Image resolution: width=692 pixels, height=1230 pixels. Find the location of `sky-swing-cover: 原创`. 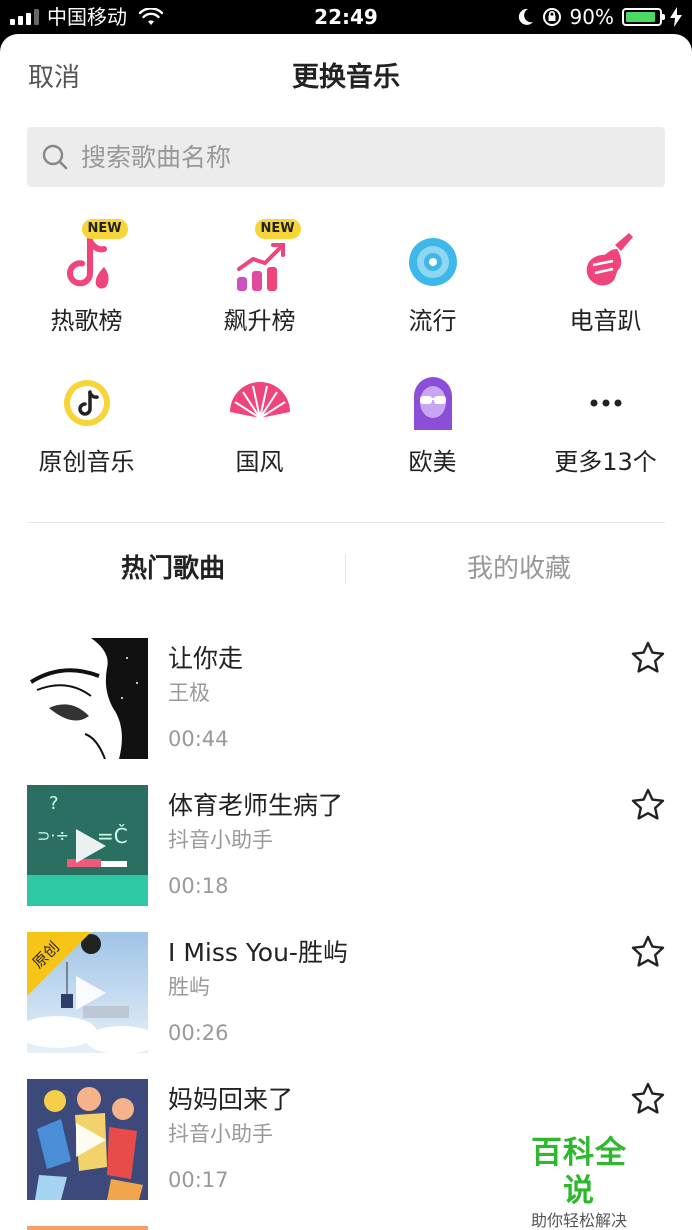

sky-swing-cover: 原创 is located at coordinates (87, 992).